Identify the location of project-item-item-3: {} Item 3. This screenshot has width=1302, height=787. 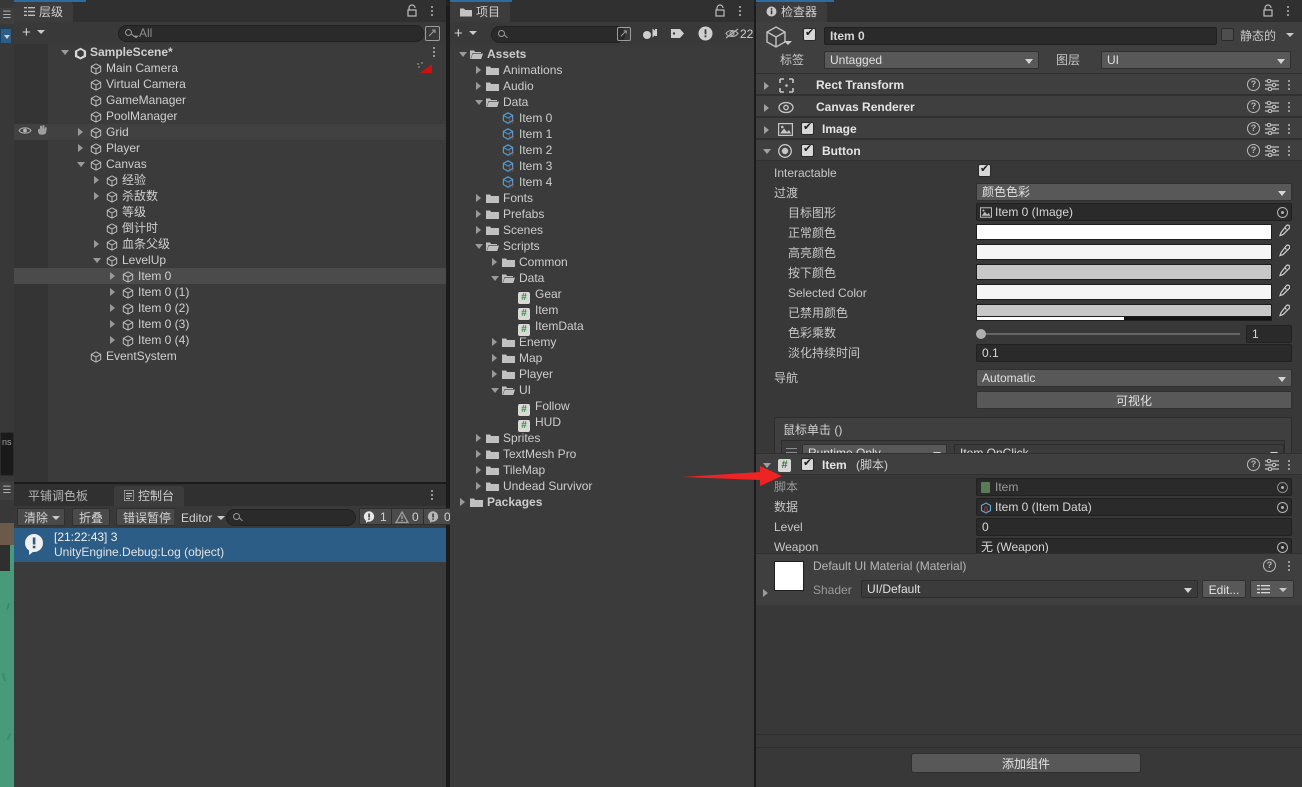
(602, 166).